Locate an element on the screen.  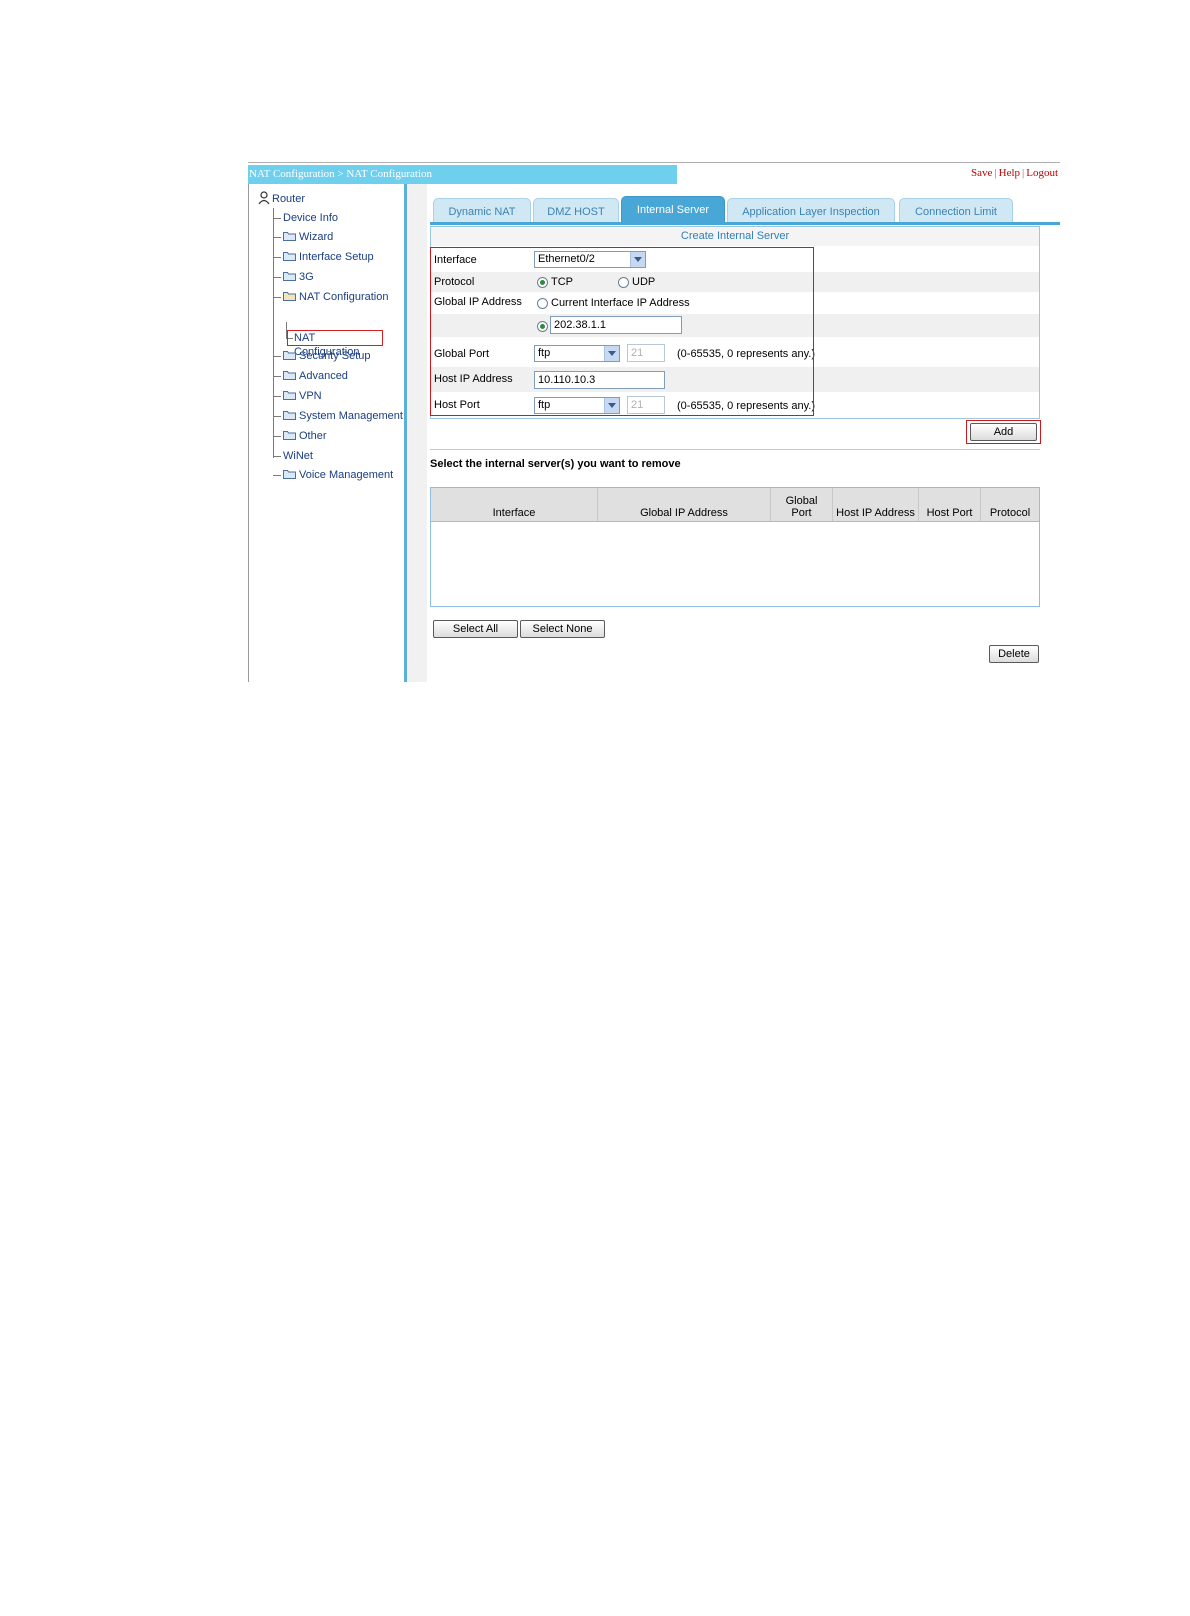
create-section-title: Create Internal Server is located at coordinates (735, 236).